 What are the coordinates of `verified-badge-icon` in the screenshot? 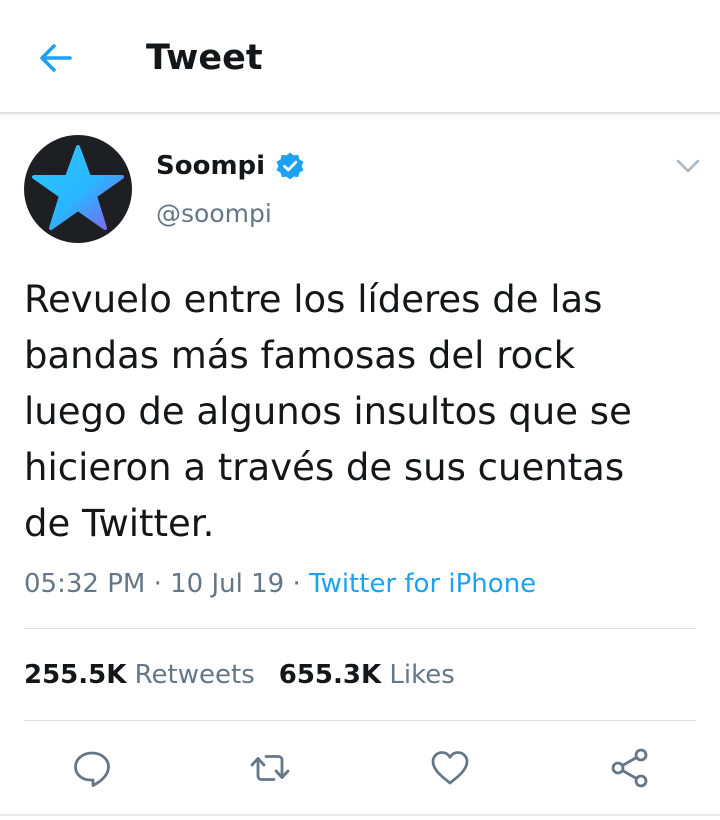 It's located at (290, 166).